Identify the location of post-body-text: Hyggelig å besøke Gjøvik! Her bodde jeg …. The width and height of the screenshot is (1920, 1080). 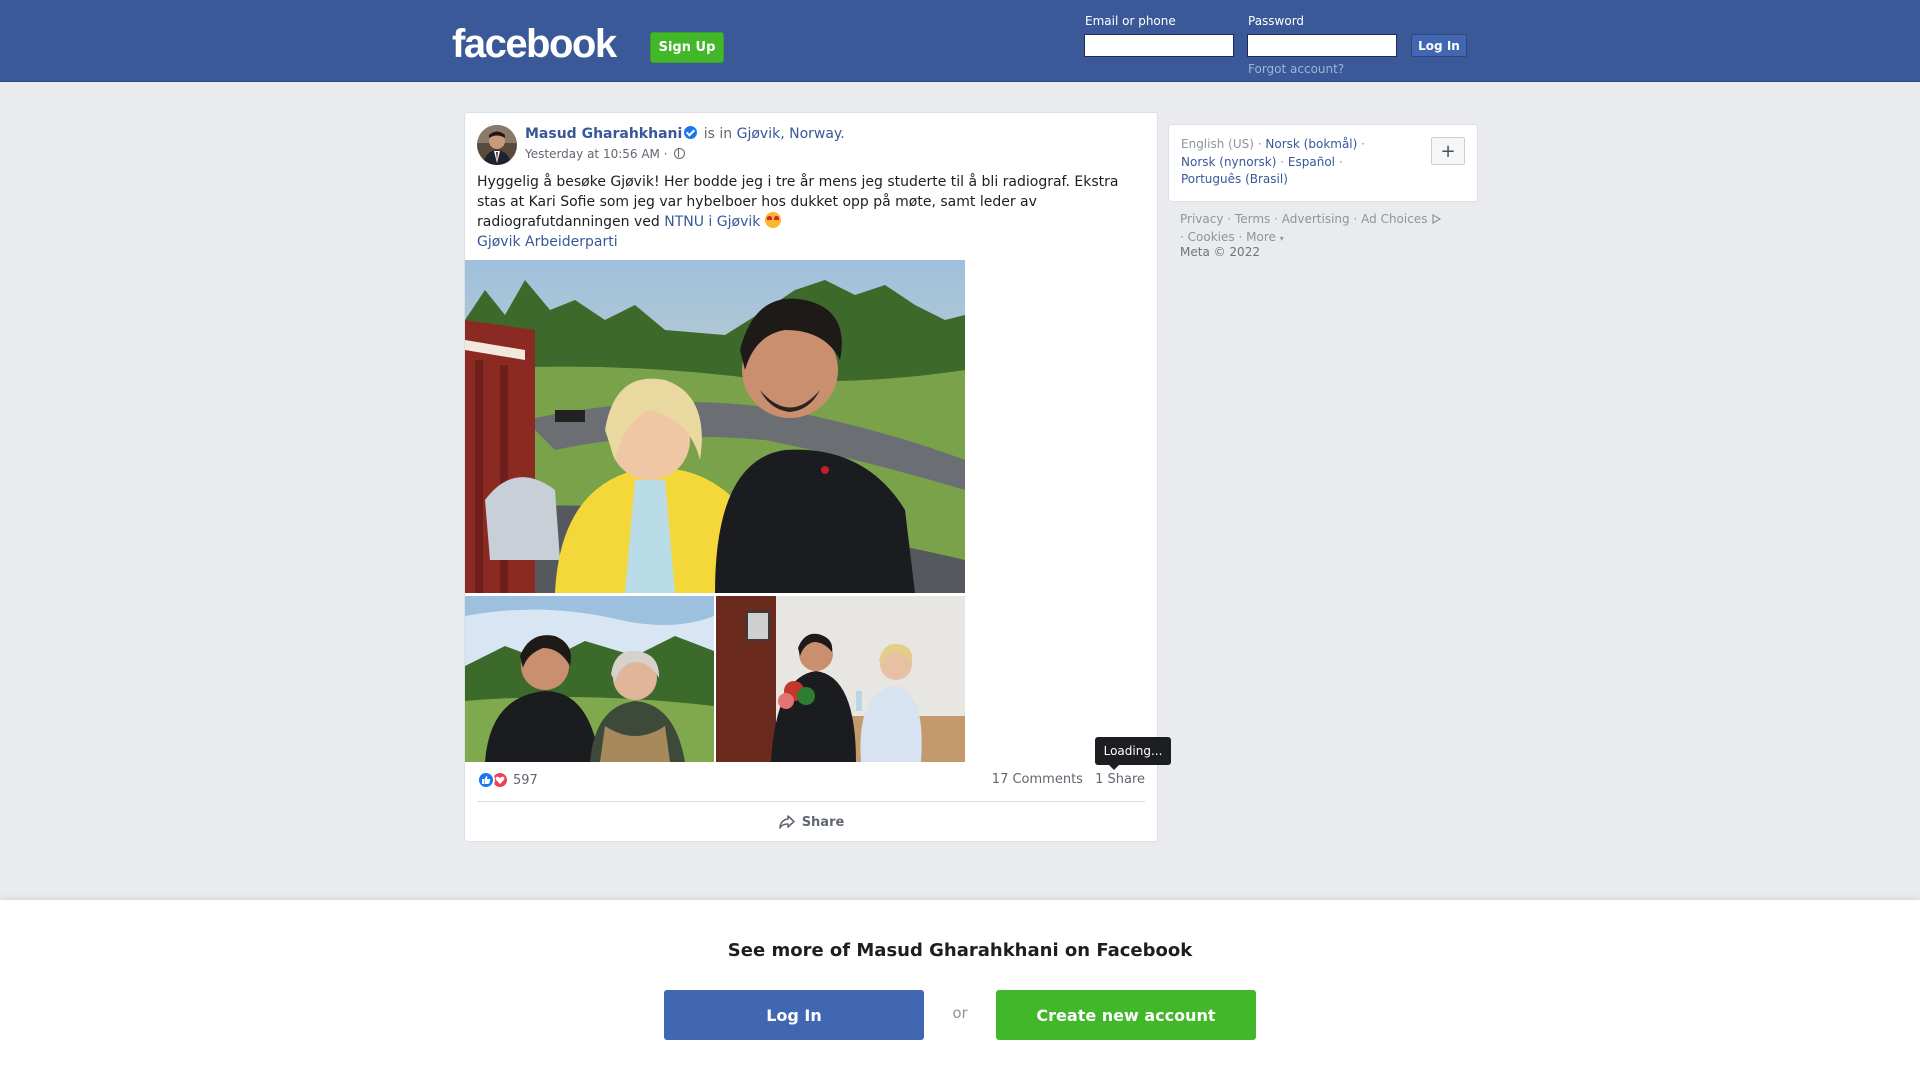
(798, 202).